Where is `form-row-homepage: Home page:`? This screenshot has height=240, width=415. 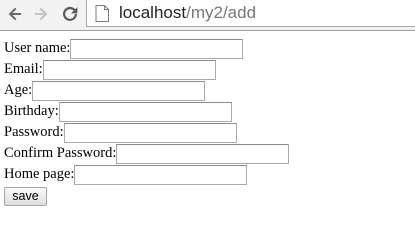
form-row-homepage: Home page: is located at coordinates (146, 174).